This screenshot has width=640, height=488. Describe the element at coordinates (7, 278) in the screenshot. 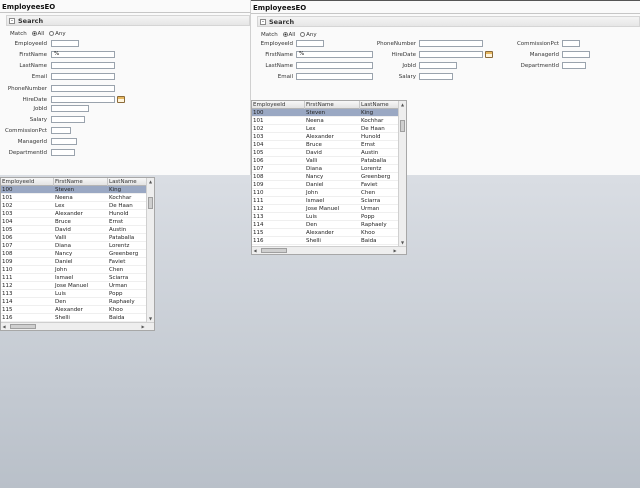

I see `table-cell: 111` at that location.